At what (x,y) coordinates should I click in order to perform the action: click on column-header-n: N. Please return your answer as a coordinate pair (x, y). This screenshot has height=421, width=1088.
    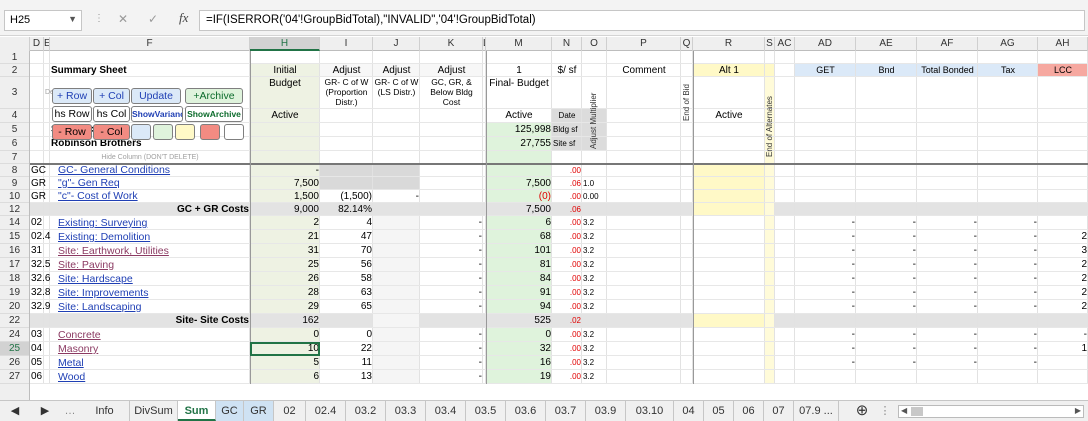
    Looking at the image, I should click on (567, 44).